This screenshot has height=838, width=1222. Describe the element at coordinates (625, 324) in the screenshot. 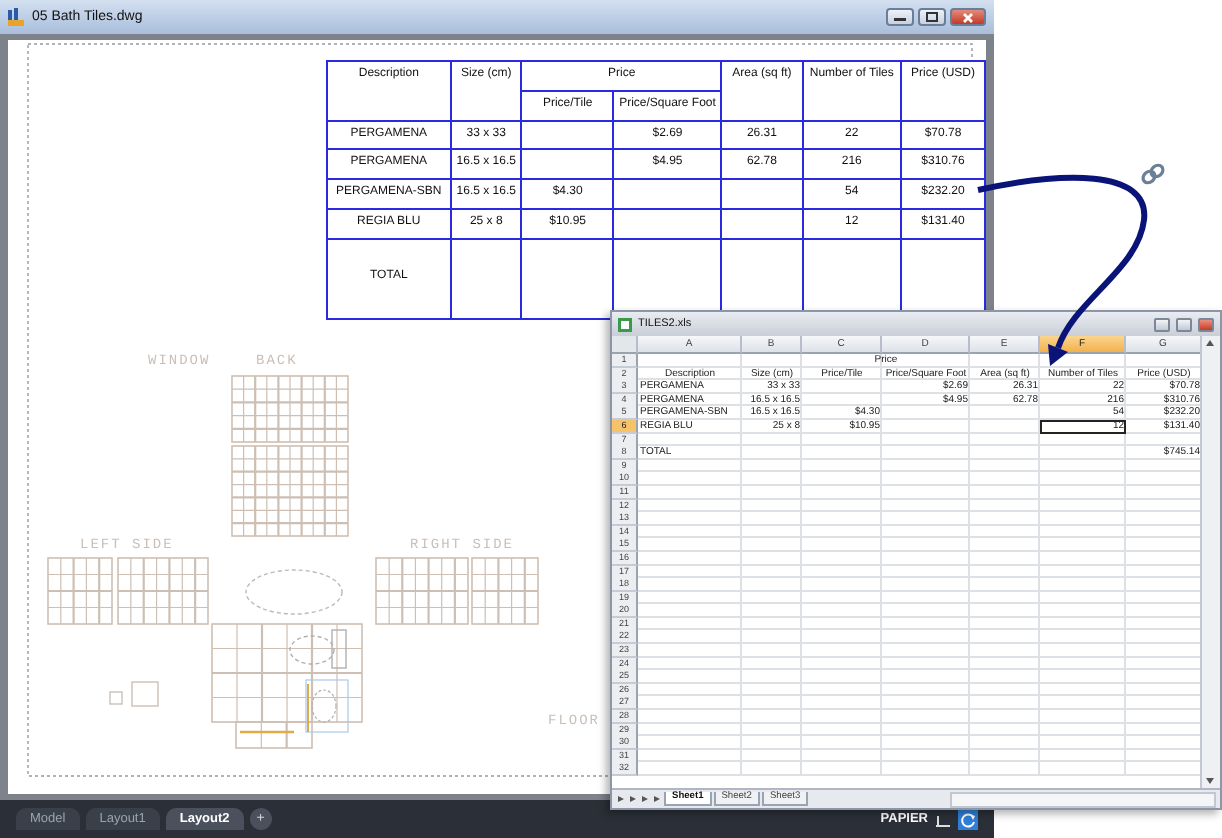

I see `spreadsheet-file-icon` at that location.